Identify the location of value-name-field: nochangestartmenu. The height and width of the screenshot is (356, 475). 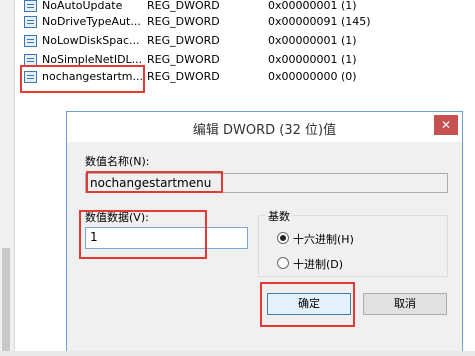
(266, 183).